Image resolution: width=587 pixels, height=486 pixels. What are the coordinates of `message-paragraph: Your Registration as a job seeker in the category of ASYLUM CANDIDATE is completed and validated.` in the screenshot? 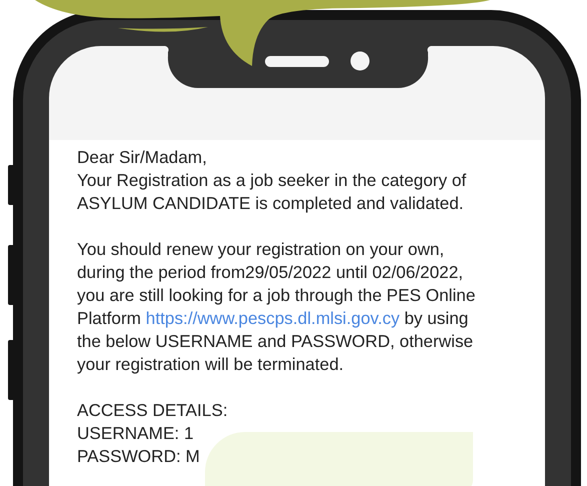 It's located at (272, 192).